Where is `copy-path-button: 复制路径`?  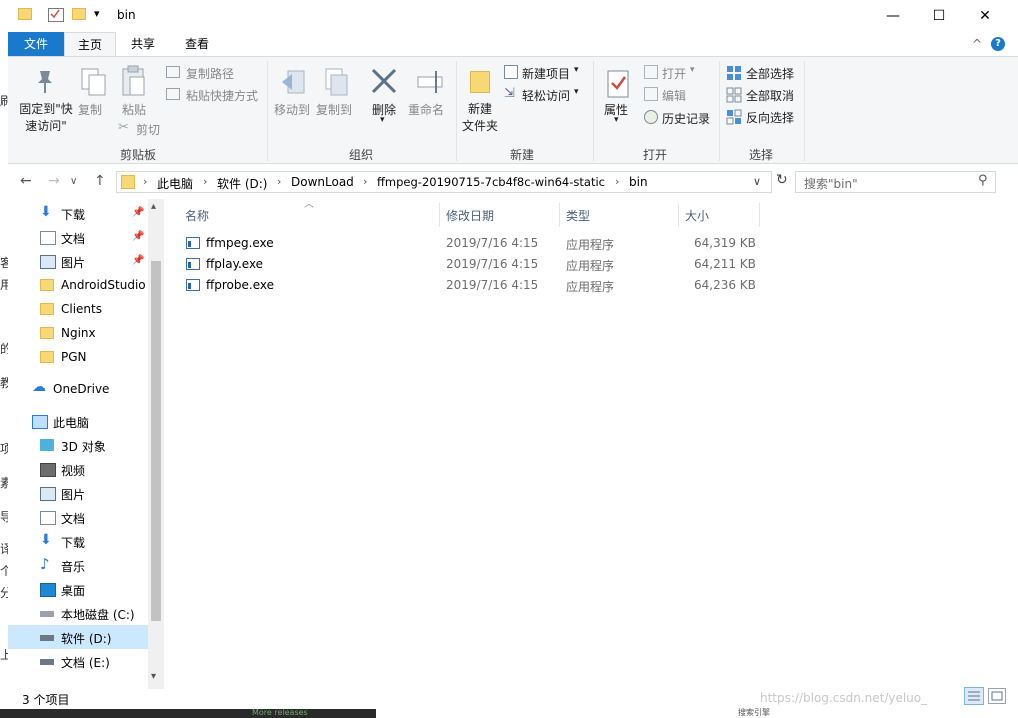
copy-path-button: 复制路径 is located at coordinates (216, 73).